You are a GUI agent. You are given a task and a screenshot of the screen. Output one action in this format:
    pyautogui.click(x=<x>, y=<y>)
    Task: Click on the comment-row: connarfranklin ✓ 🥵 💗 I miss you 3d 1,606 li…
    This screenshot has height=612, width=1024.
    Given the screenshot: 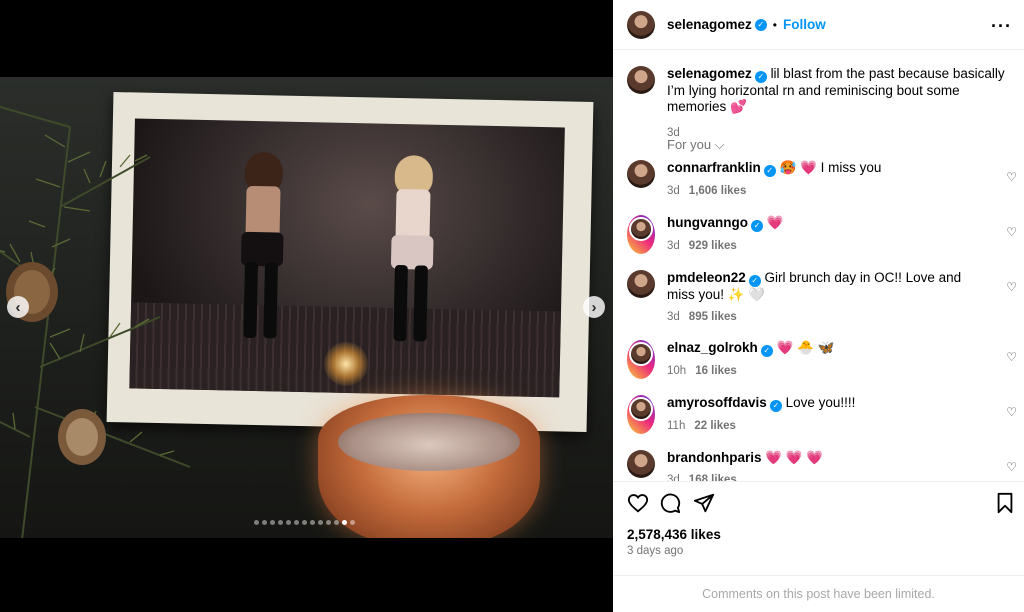 What is the action you would take?
    pyautogui.click(x=822, y=179)
    